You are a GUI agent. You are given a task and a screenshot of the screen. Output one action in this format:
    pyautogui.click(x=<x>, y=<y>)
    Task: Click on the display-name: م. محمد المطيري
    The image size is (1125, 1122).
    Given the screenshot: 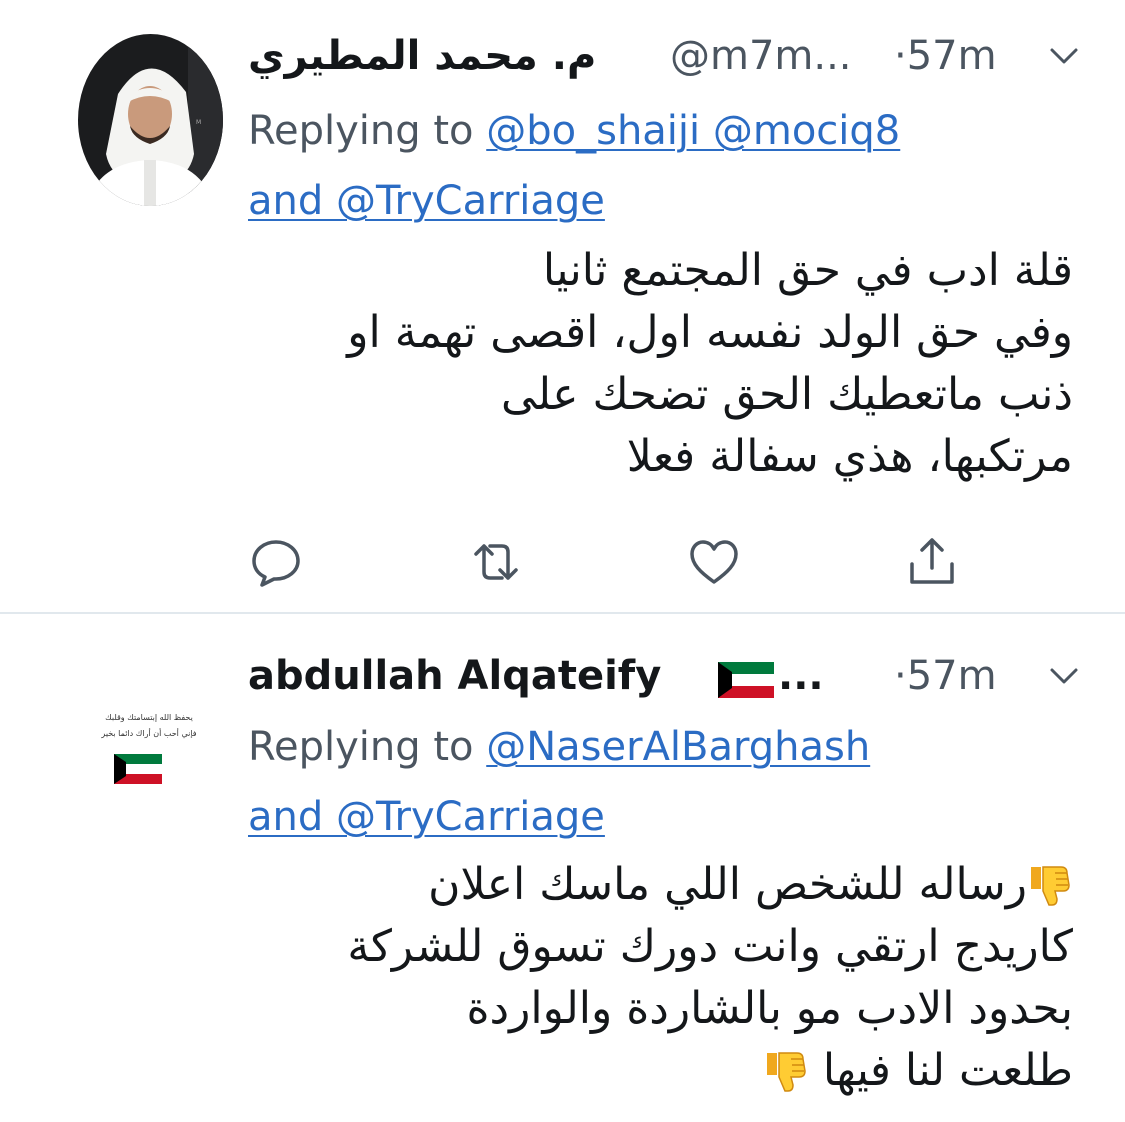 What is the action you would take?
    pyautogui.click(x=422, y=56)
    